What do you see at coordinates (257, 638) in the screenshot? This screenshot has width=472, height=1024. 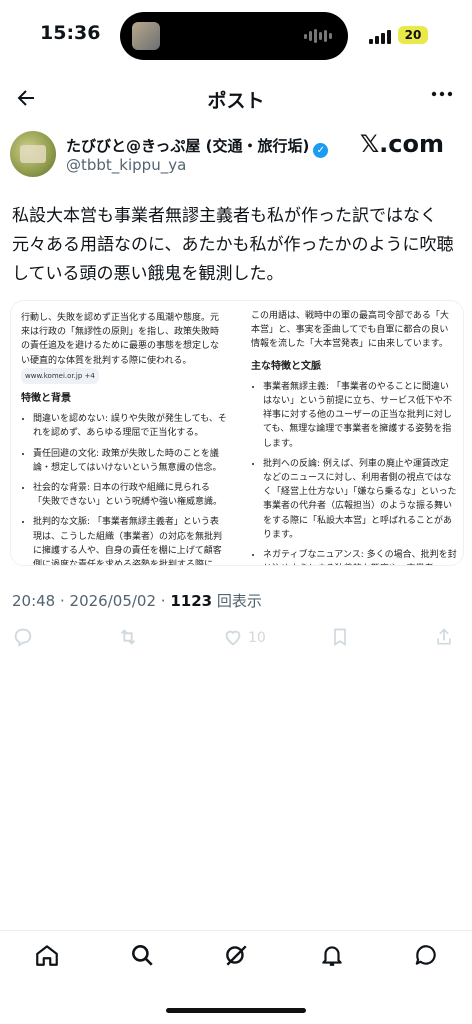 I see `like-count: 10` at bounding box center [257, 638].